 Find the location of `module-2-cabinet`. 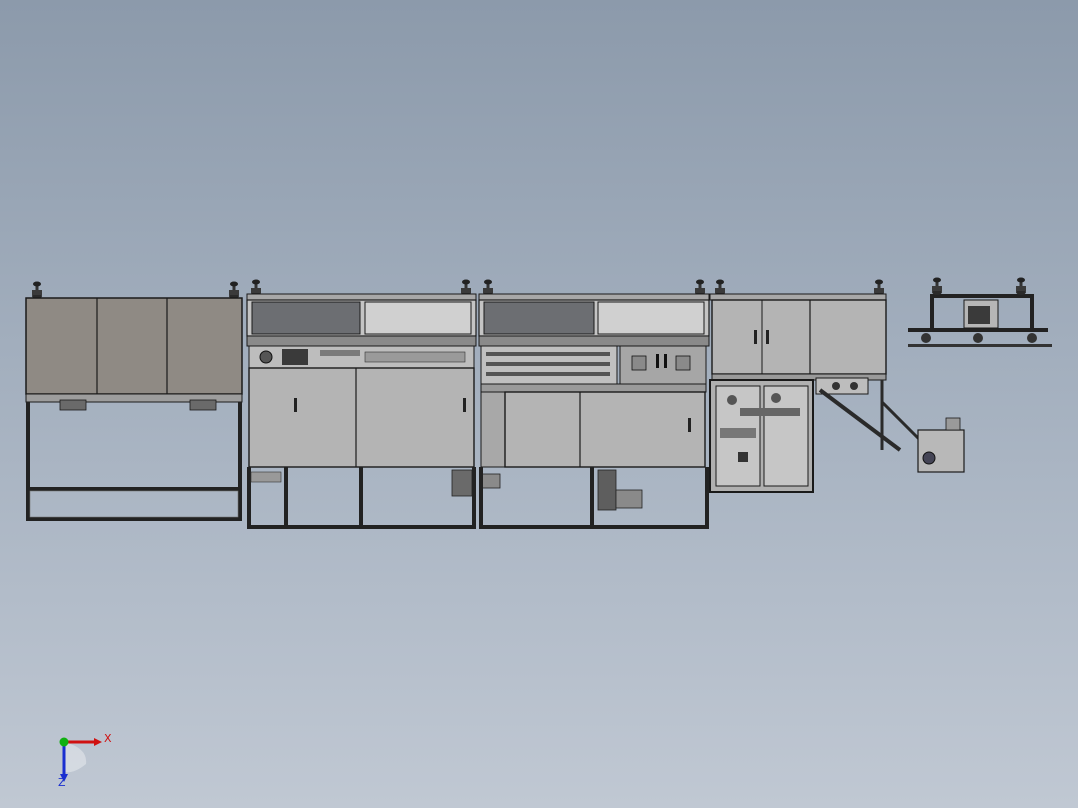

module-2-cabinet is located at coordinates (373, 404).